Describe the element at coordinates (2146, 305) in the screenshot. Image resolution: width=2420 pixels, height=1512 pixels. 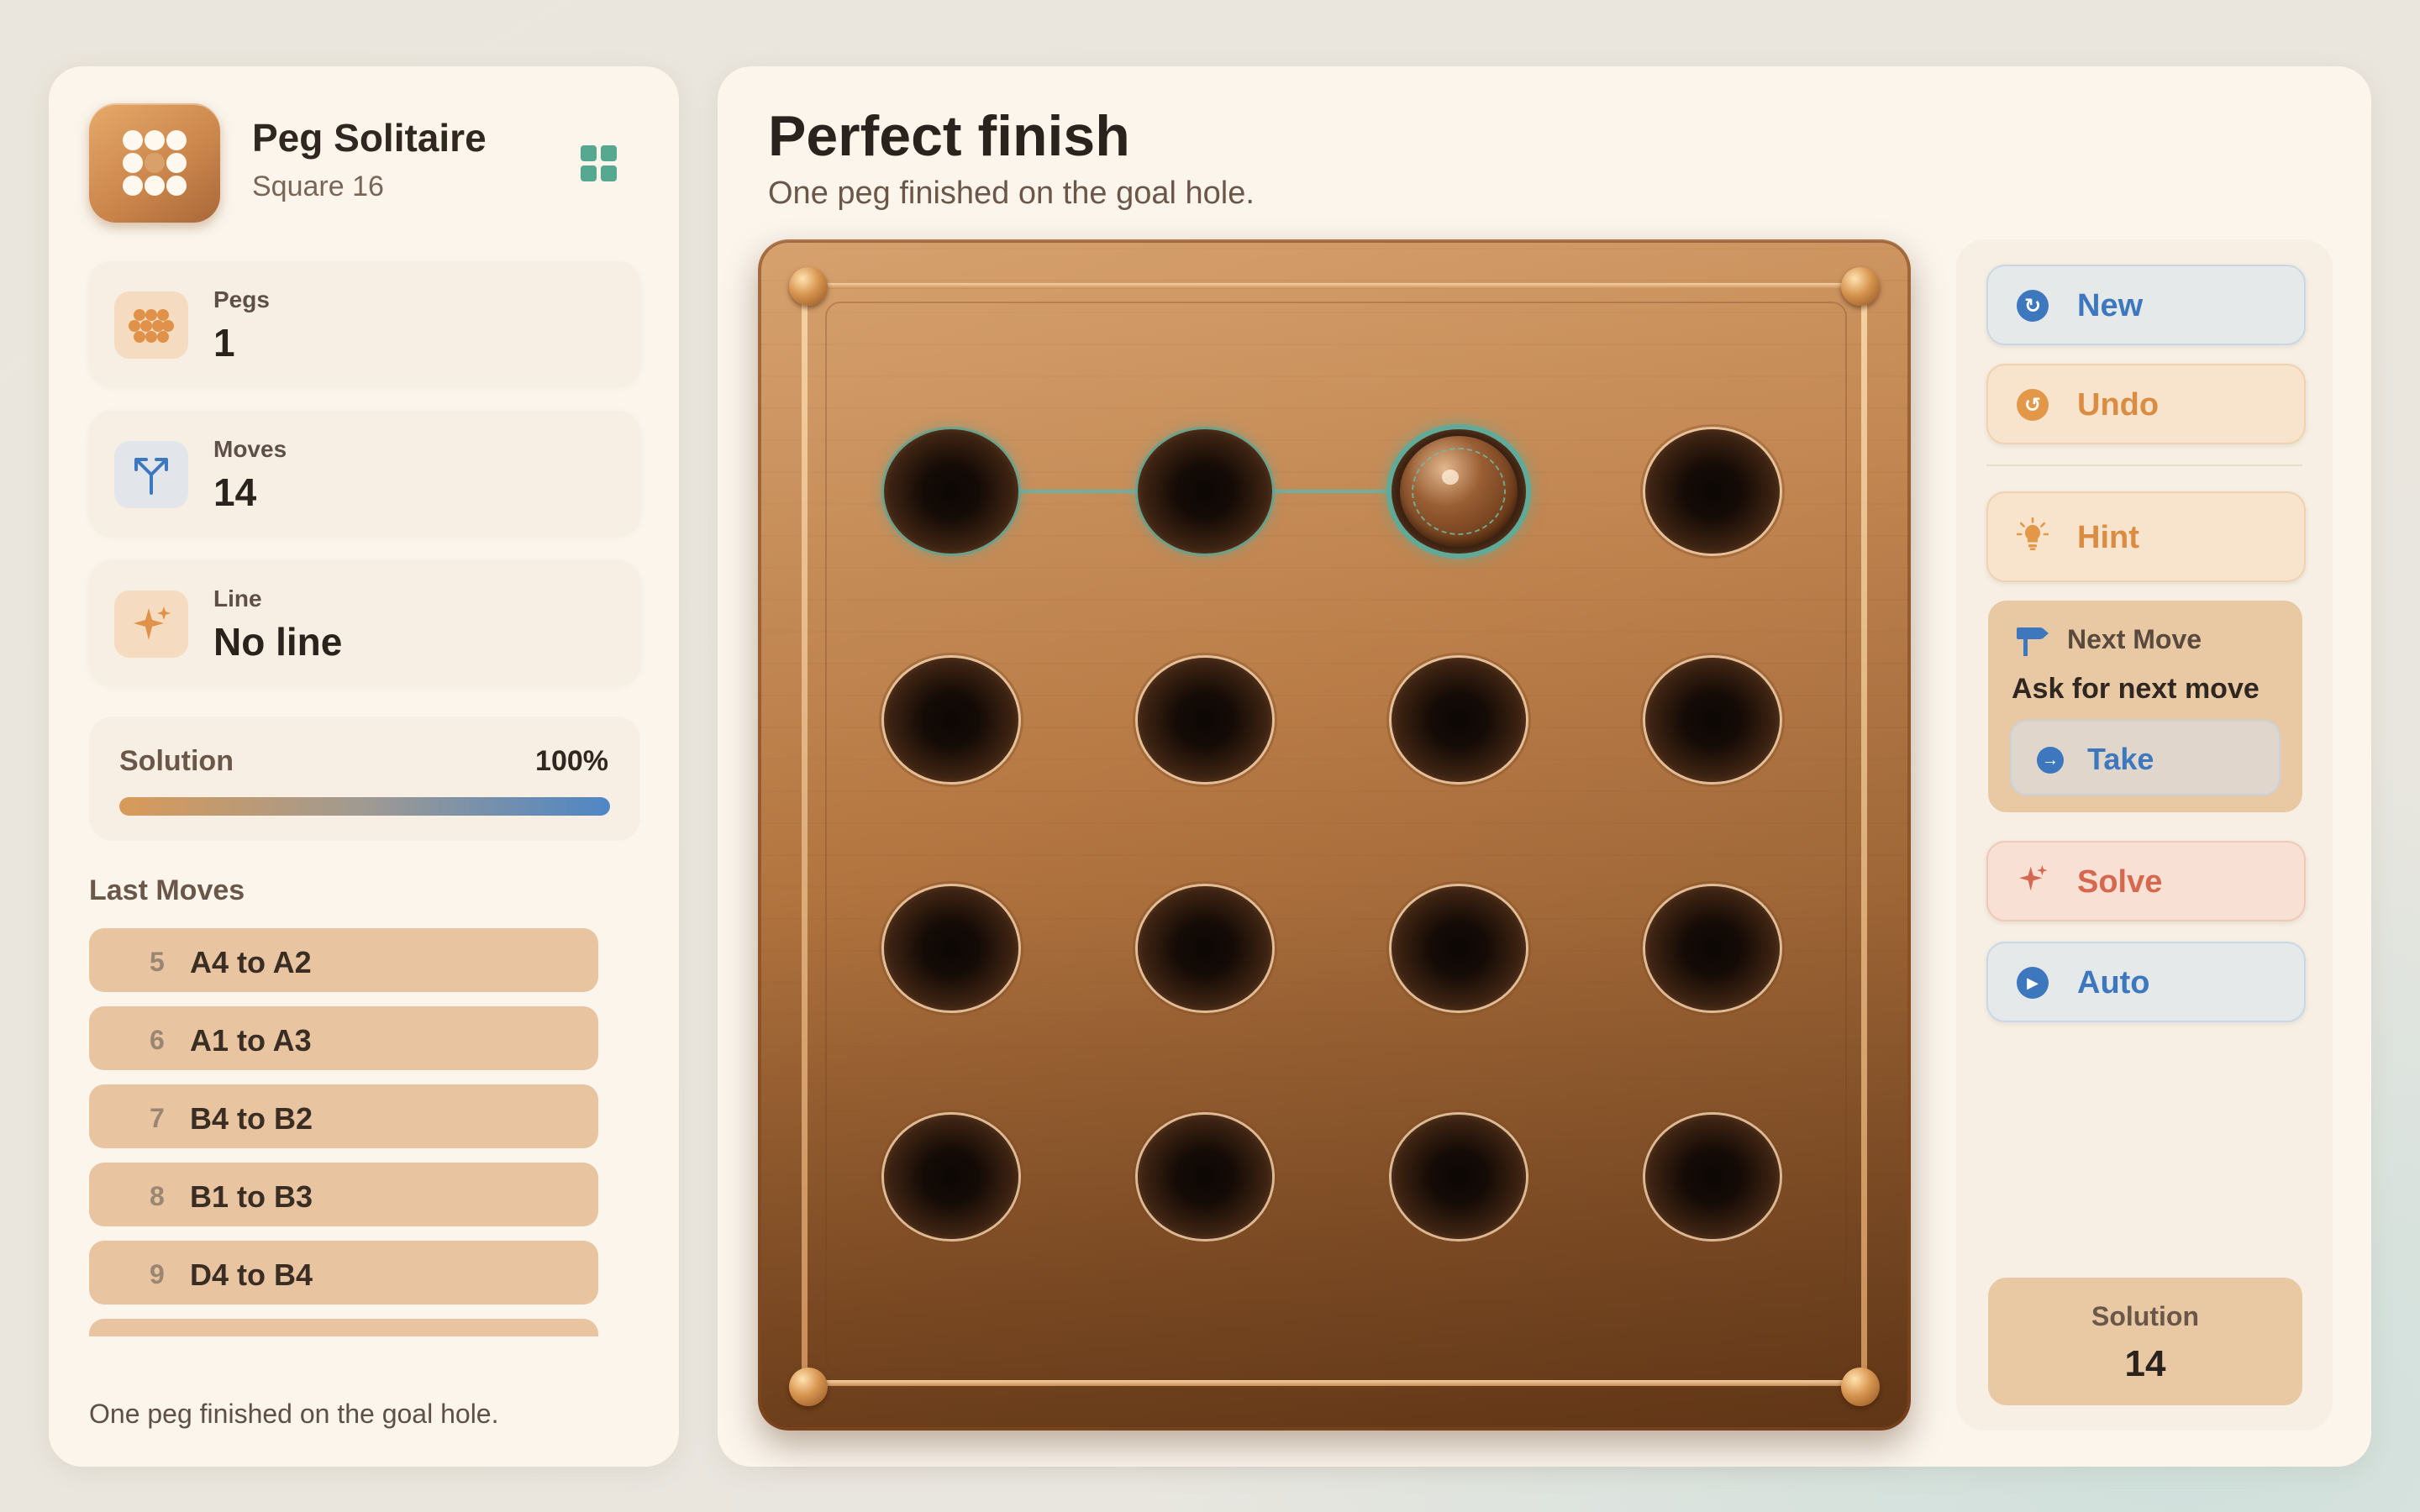
I see `new-game-button: ↻ New` at that location.